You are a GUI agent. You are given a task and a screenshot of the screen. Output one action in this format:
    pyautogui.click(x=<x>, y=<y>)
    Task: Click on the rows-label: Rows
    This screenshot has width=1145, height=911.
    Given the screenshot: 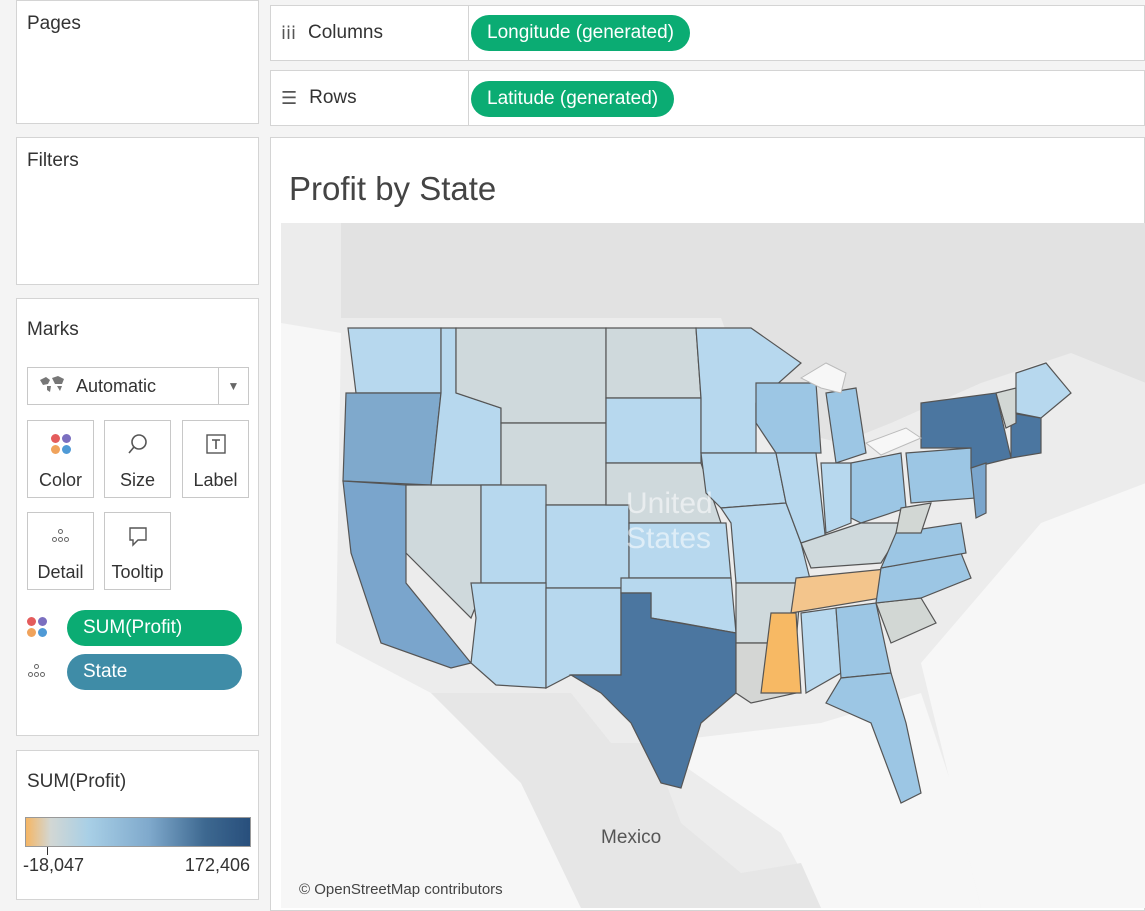 What is the action you would take?
    pyautogui.click(x=333, y=97)
    